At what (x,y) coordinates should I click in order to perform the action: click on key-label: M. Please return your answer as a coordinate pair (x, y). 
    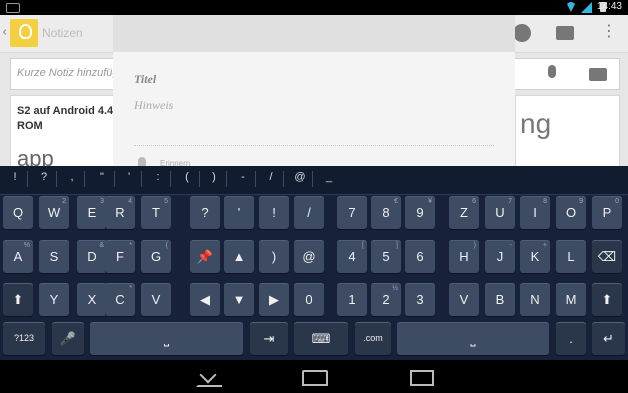
    Looking at the image, I should click on (571, 299).